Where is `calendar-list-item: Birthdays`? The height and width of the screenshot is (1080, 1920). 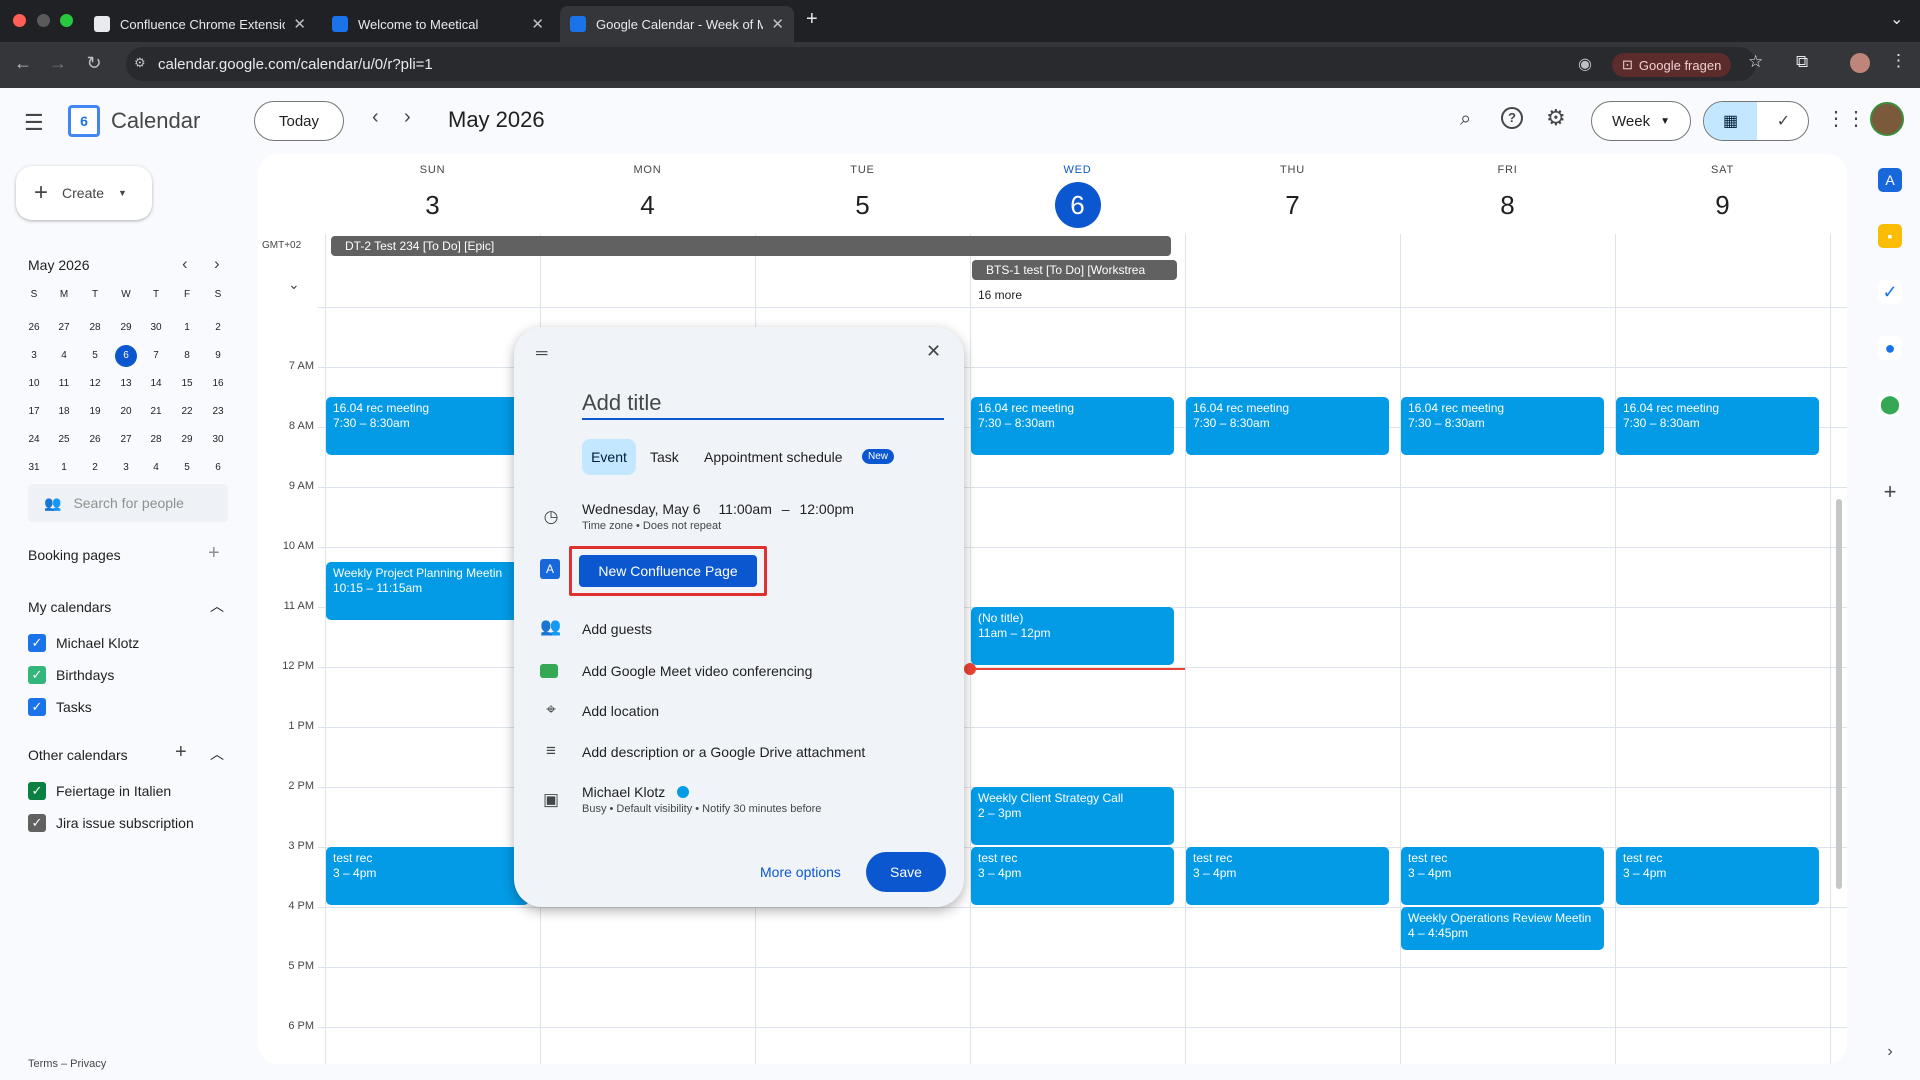
calendar-list-item: Birthdays is located at coordinates (85, 675).